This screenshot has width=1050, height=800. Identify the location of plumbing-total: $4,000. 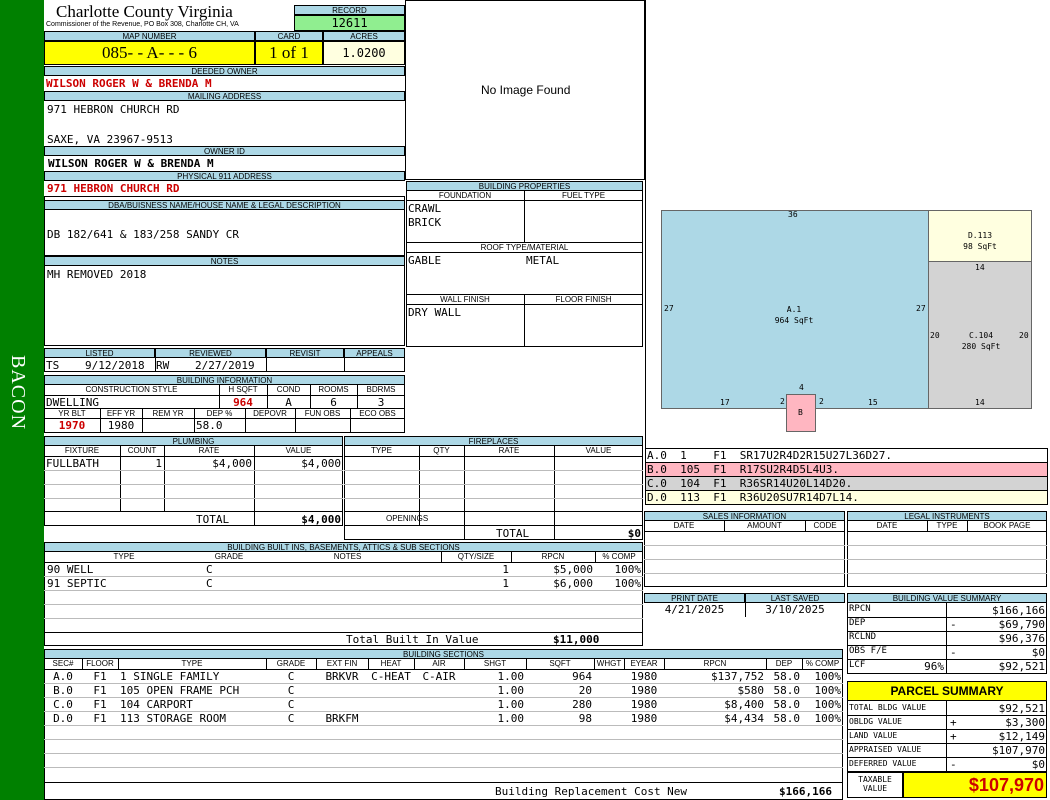
(321, 519).